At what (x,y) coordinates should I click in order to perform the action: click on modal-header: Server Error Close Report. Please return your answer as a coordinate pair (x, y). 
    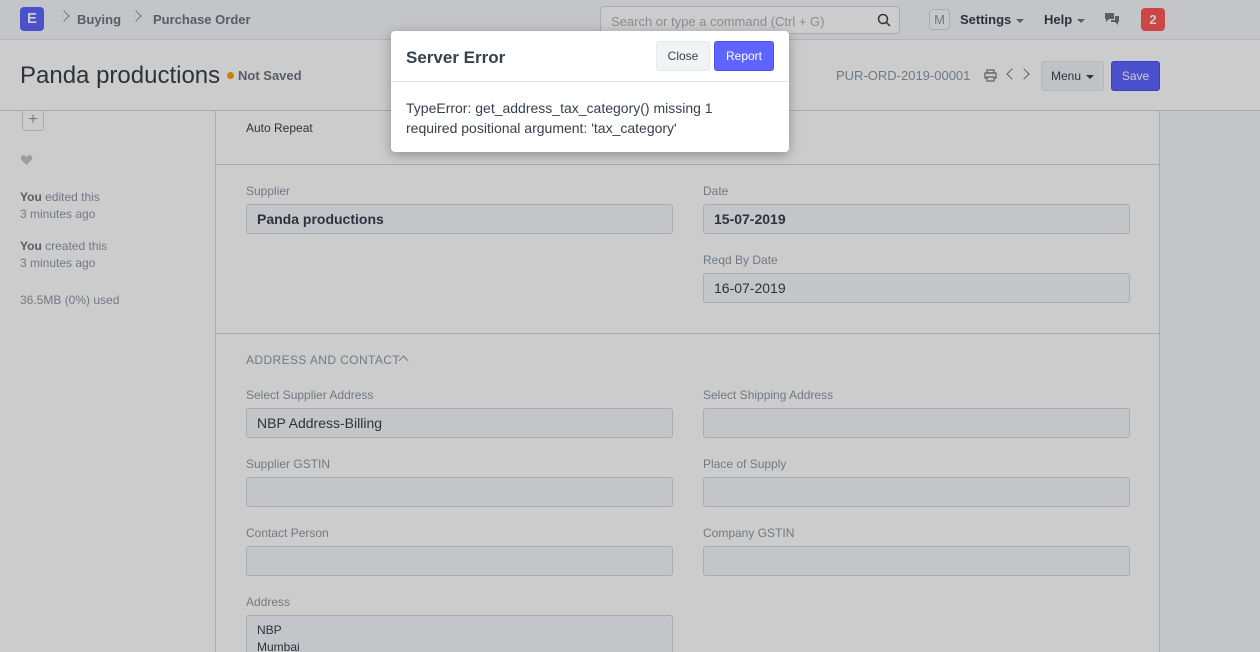
    Looking at the image, I should click on (590, 56).